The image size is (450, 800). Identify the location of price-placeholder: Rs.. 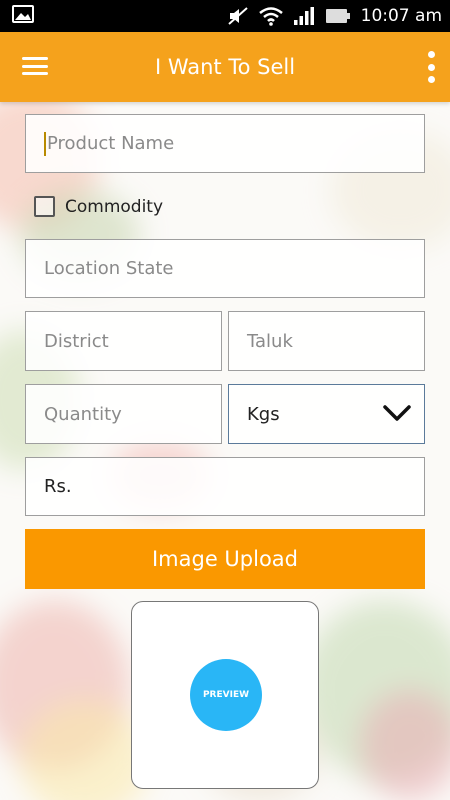
(58, 486).